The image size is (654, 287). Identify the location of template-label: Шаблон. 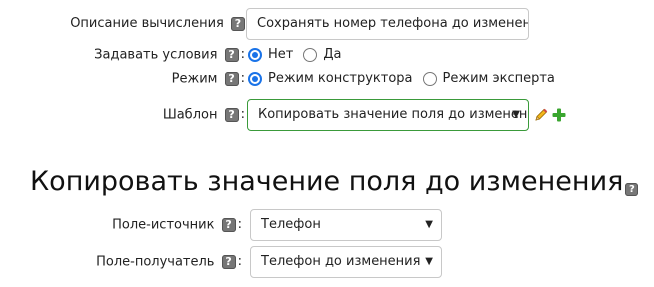
(190, 115).